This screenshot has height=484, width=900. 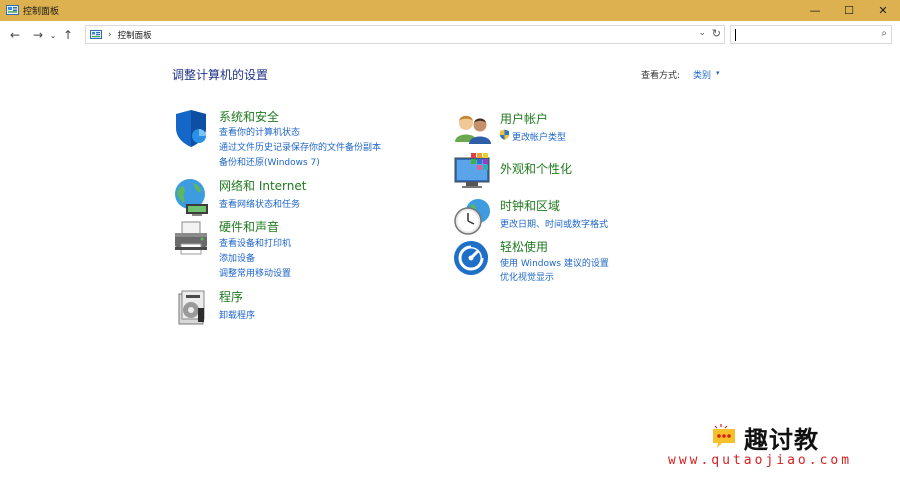 I want to click on chevron-down-icon: ⌄, so click(x=702, y=33).